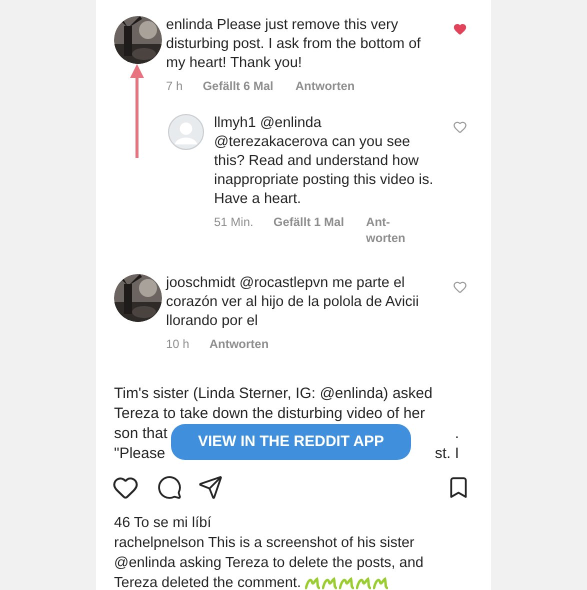 The image size is (587, 590). I want to click on post-text: son that, so click(141, 434).